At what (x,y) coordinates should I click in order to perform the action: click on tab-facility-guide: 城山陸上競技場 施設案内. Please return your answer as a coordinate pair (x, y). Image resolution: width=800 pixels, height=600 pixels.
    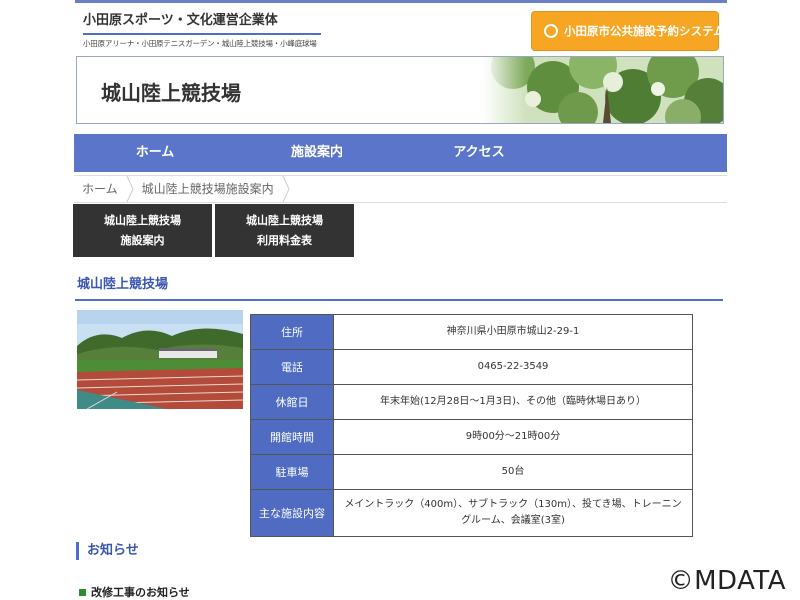
    Looking at the image, I should click on (142, 230).